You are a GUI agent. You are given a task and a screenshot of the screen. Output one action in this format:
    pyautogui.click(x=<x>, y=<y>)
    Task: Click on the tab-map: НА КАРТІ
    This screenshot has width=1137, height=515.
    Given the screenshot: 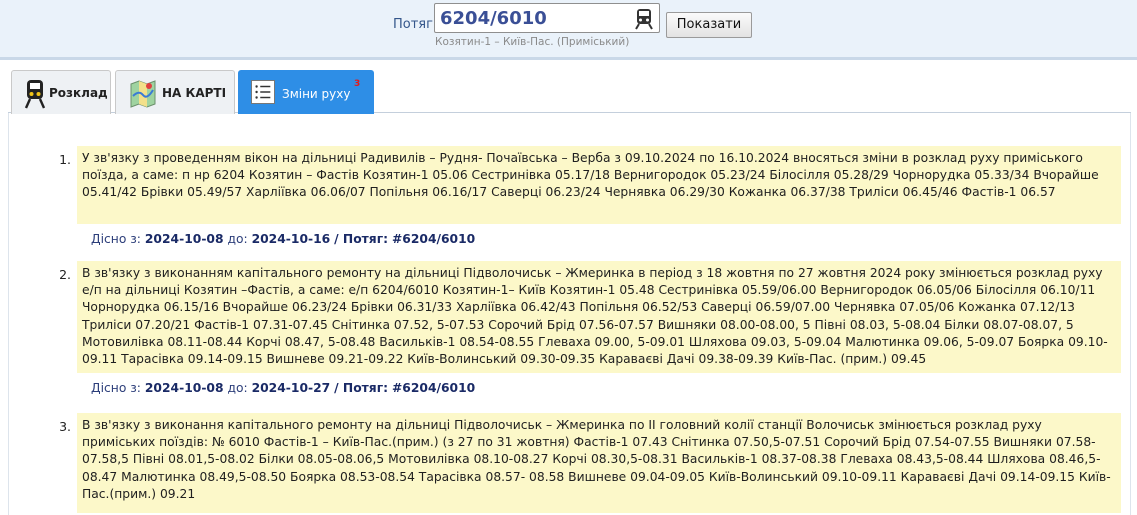 What is the action you would take?
    pyautogui.click(x=175, y=92)
    